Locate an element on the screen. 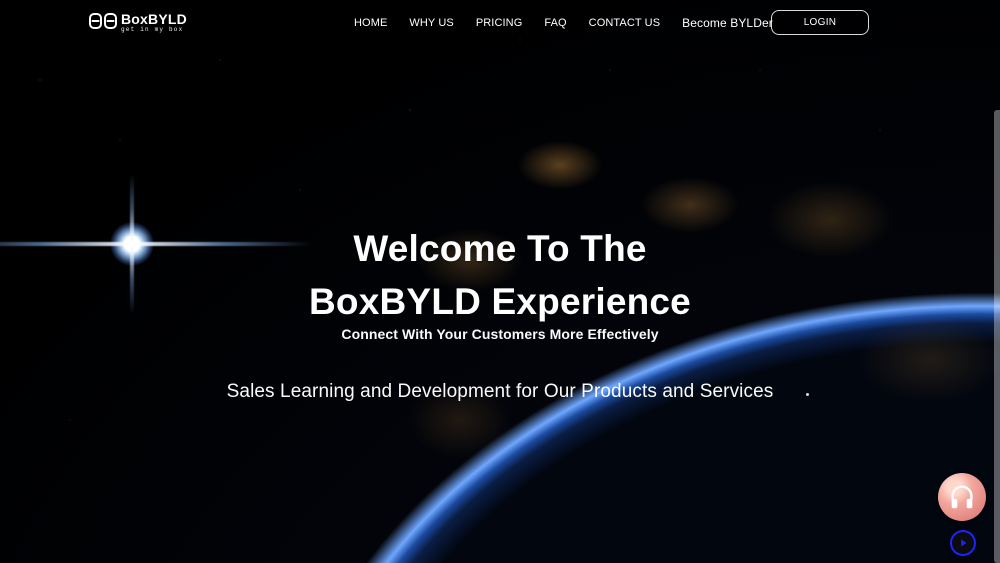 This screenshot has width=1000, height=563. audio-widget-button is located at coordinates (962, 497).